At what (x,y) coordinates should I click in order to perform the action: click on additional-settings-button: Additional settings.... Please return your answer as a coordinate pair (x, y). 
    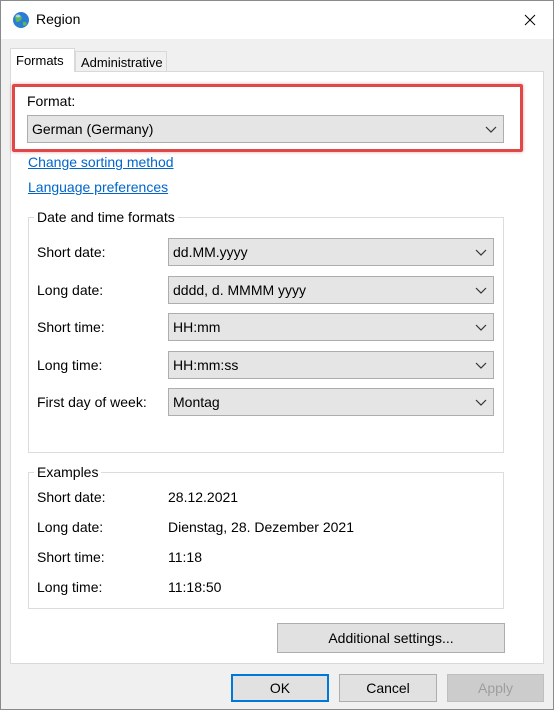
    Looking at the image, I should click on (391, 638).